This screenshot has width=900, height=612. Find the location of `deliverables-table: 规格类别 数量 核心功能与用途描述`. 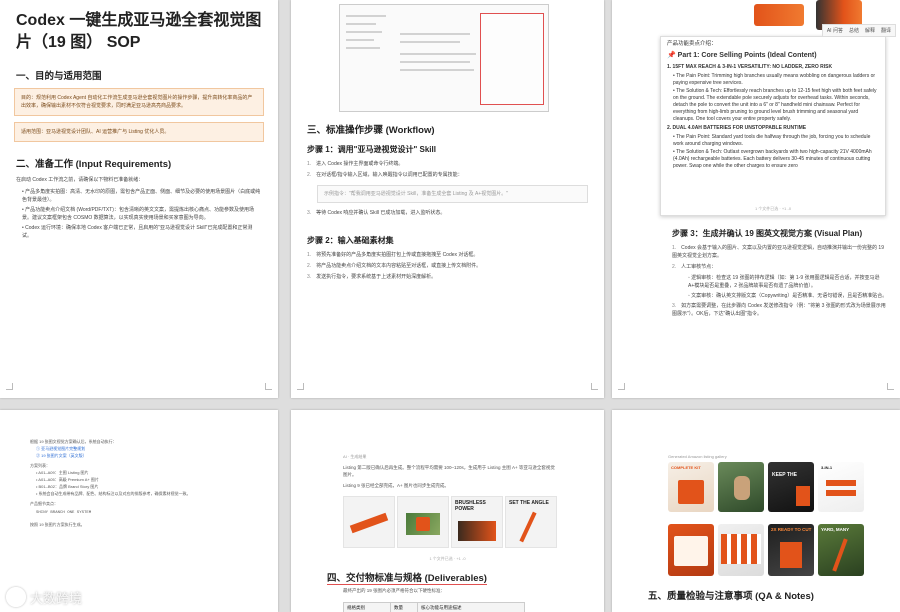

deliverables-table: 规格类别 数量 核心功能与用途描述 is located at coordinates (434, 607).